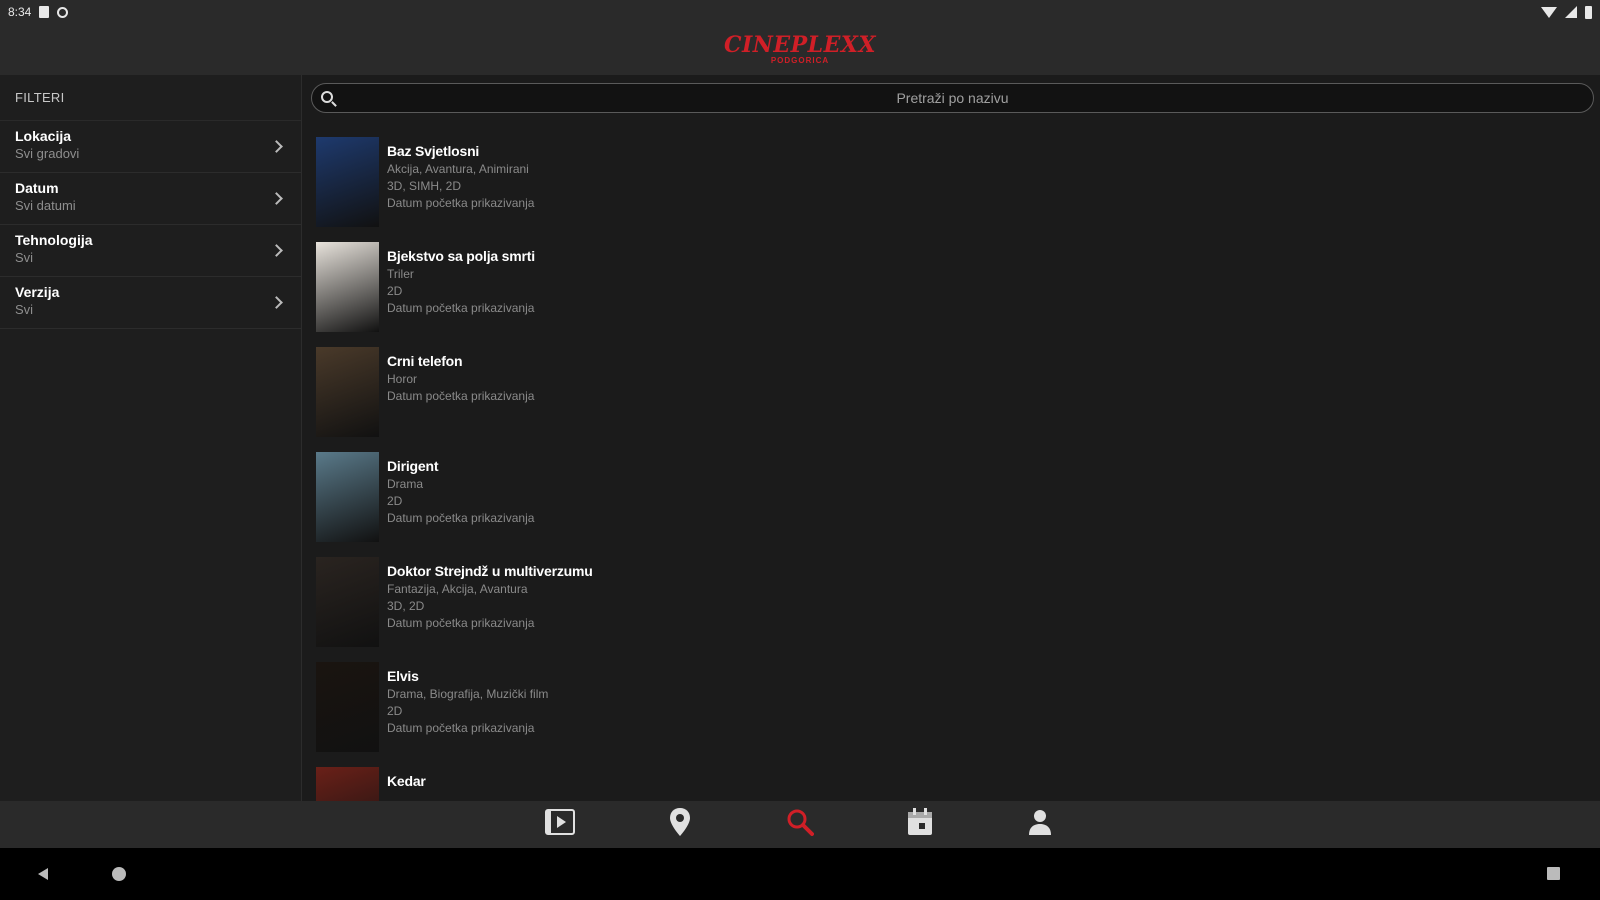  What do you see at coordinates (150, 199) in the screenshot?
I see `filter-item-datum: Datum Svi datumi` at bounding box center [150, 199].